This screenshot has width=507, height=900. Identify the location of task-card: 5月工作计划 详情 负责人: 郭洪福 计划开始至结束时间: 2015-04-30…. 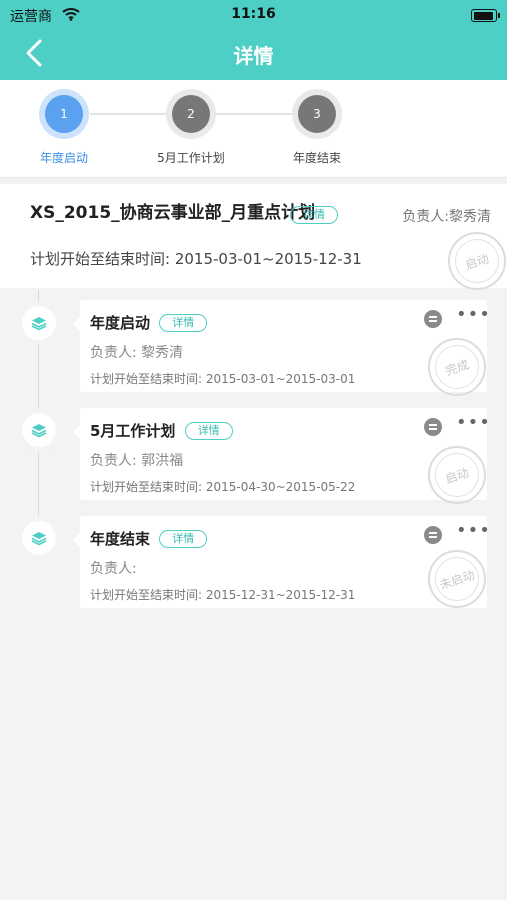
(281, 456).